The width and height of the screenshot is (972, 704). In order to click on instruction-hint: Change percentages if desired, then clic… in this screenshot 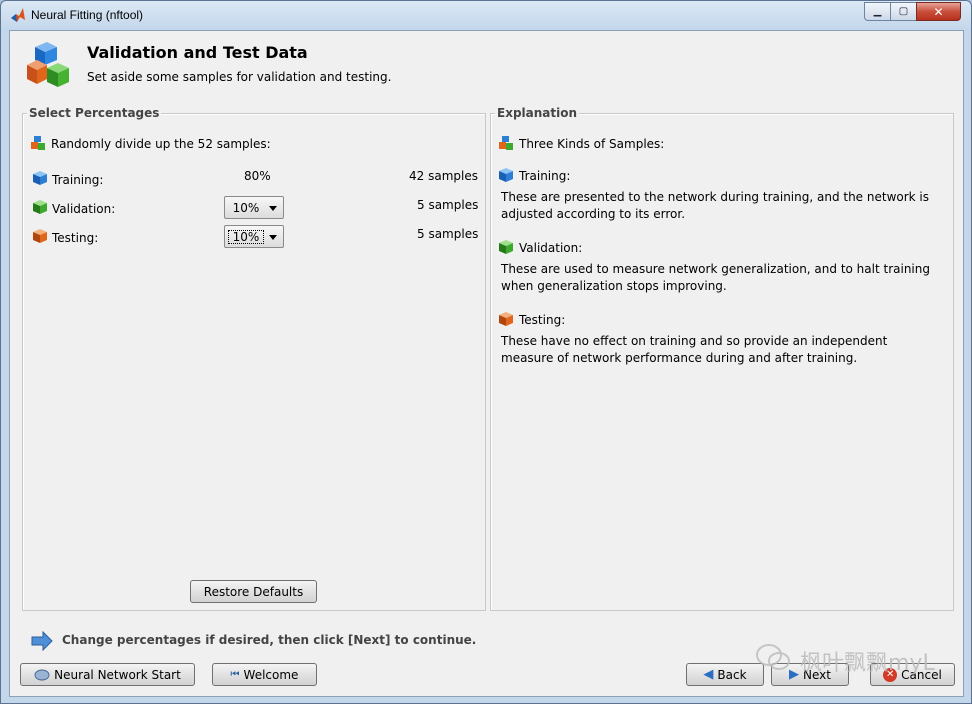, I will do `click(269, 640)`.